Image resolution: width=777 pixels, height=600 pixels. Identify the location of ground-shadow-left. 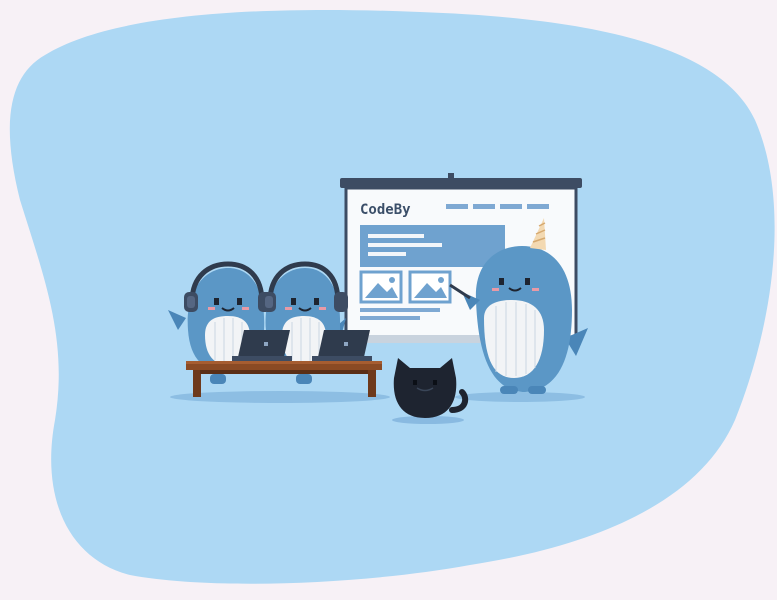
(280, 397).